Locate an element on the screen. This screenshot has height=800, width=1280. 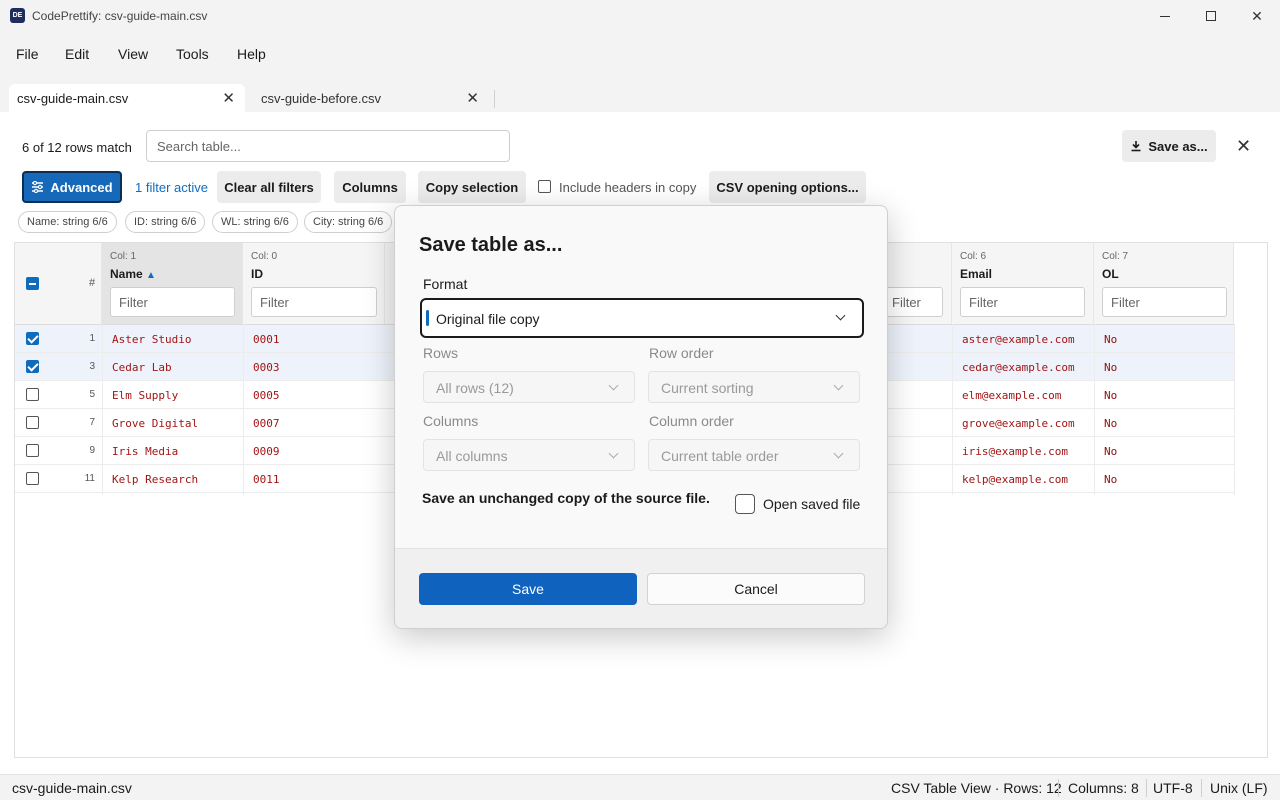
filter-input-name is located at coordinates (172, 302).